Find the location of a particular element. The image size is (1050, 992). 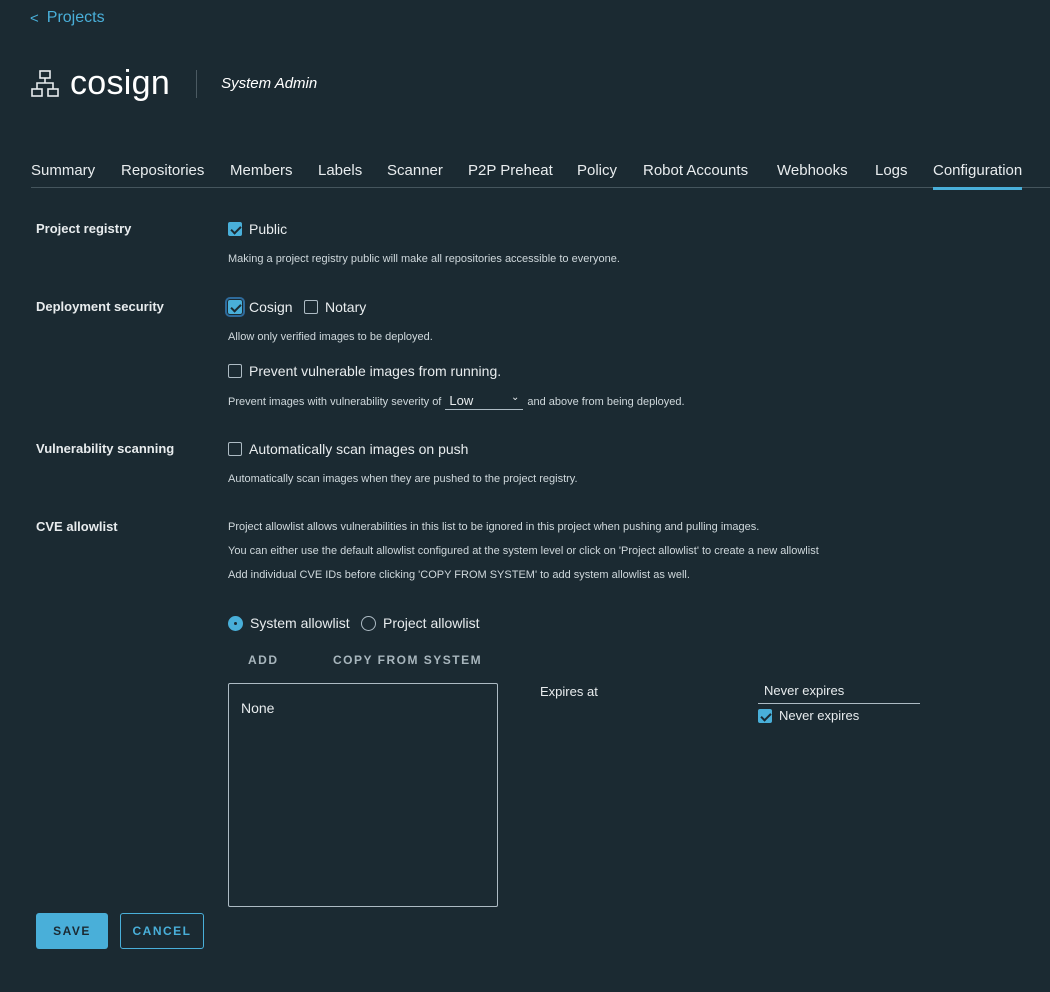

auto-scan-checkbox-row: Automatically scan images on push is located at coordinates (348, 449).